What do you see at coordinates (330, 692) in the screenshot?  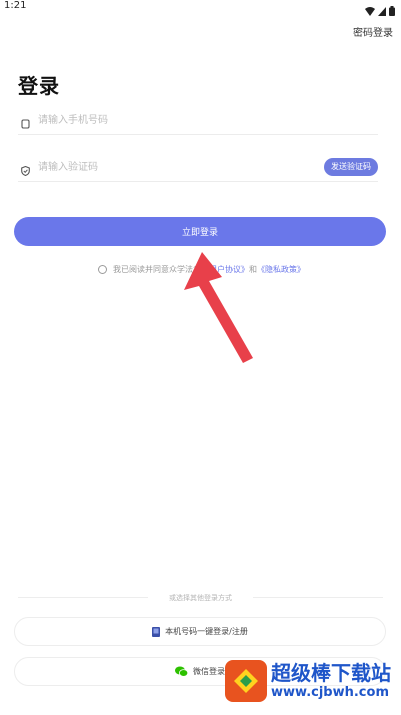 I see `watermark-url: www.cjbwh.com` at bounding box center [330, 692].